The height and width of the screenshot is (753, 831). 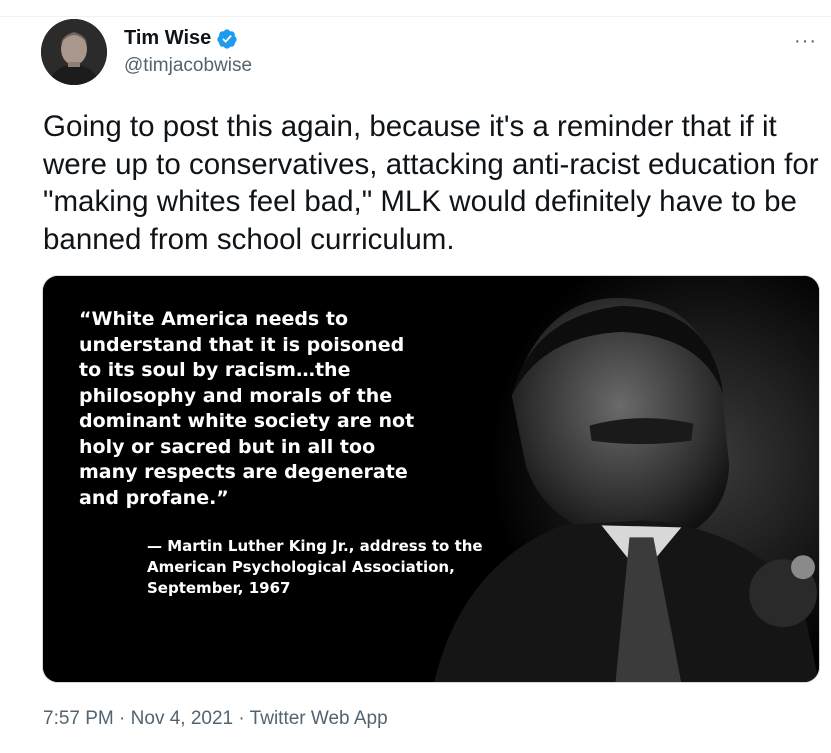 What do you see at coordinates (188, 66) in the screenshot?
I see `author-handle: @timjacobwise` at bounding box center [188, 66].